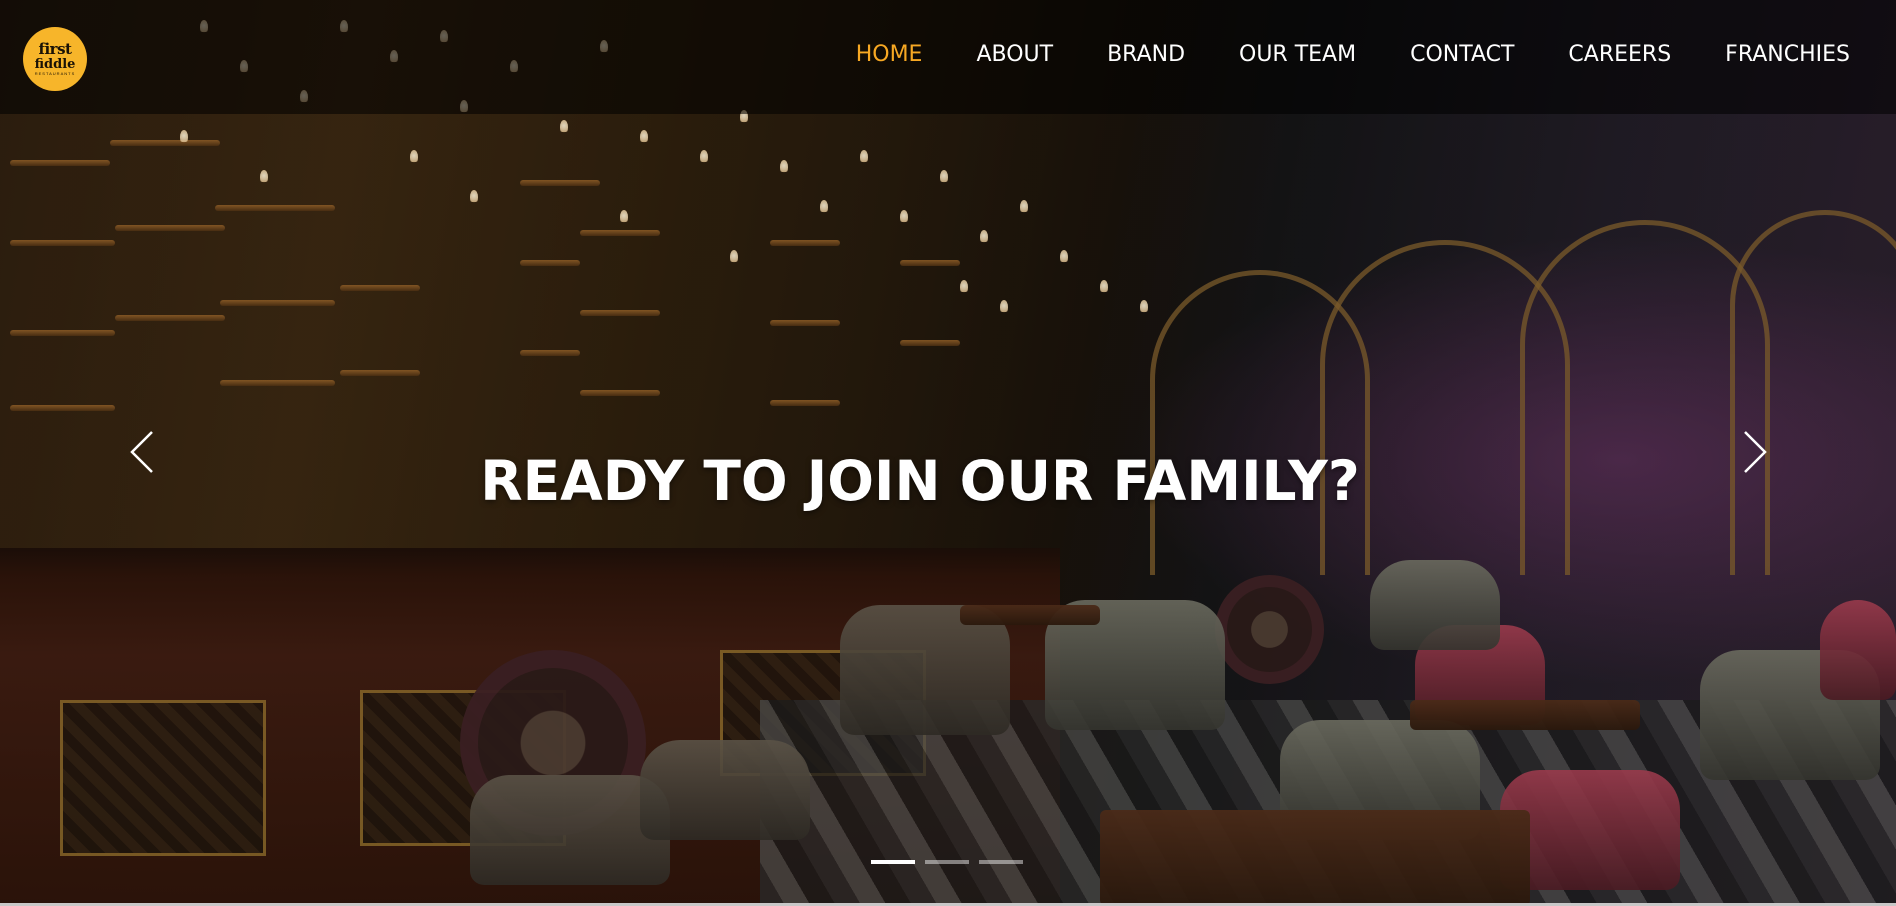 This screenshot has height=906, width=1896. Describe the element at coordinates (55, 49) in the screenshot. I see `logo-text-first: first` at that location.